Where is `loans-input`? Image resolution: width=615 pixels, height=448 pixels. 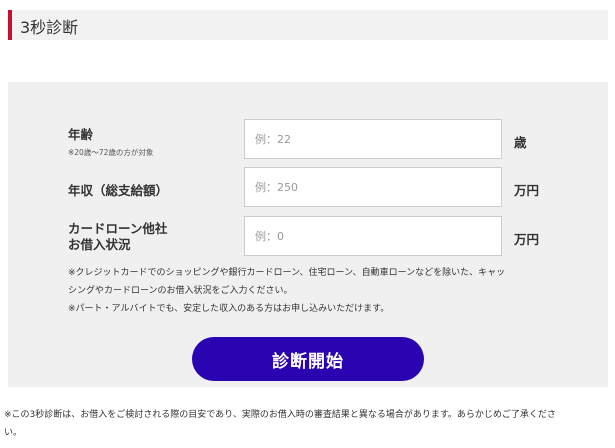
loans-input is located at coordinates (373, 236).